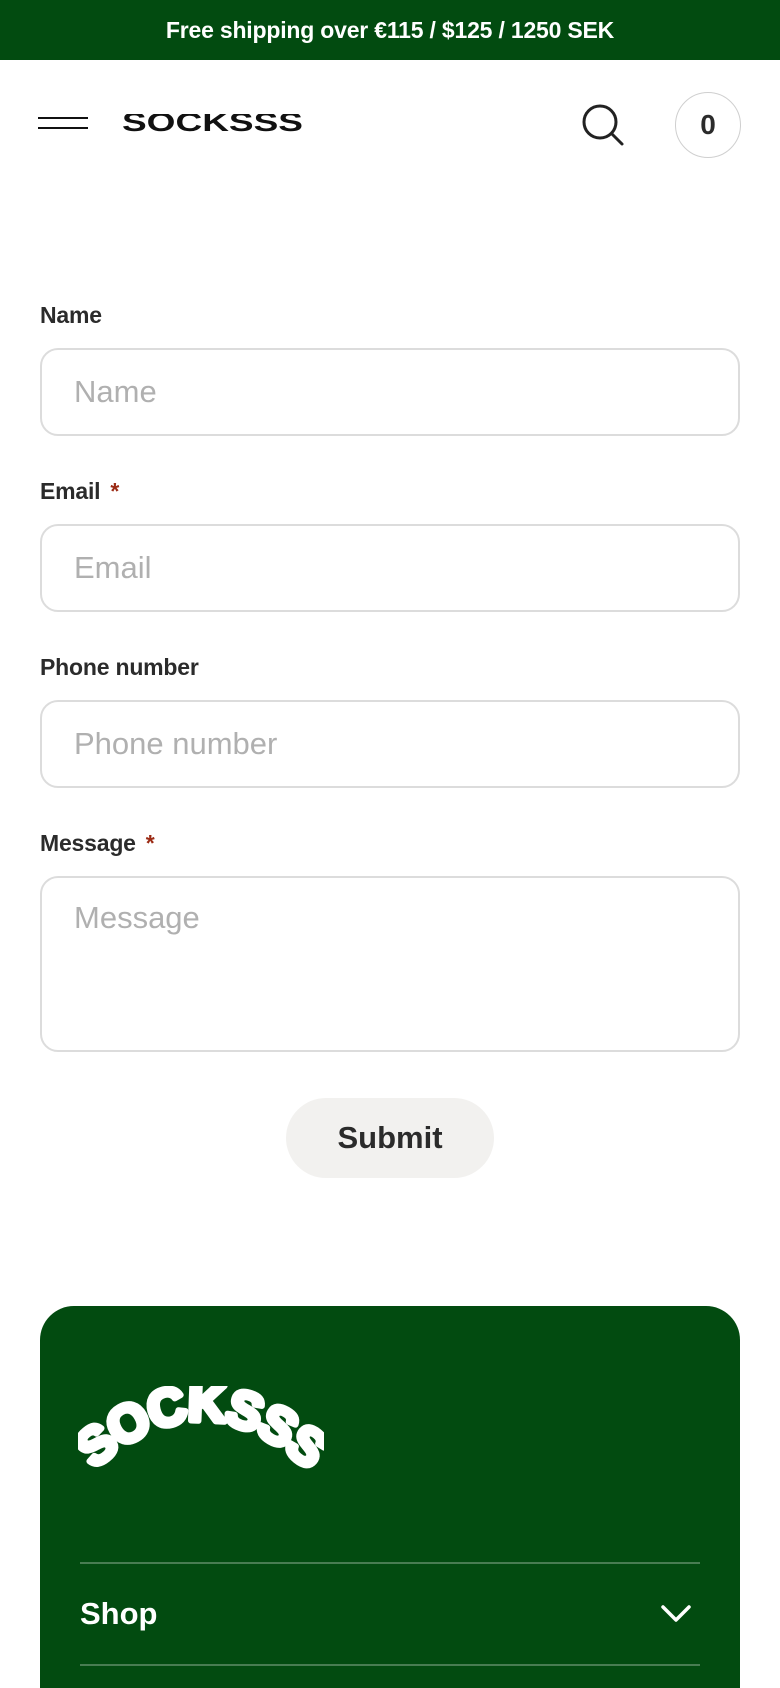 The image size is (780, 1688). Describe the element at coordinates (390, 568) in the screenshot. I see `email-input` at that location.